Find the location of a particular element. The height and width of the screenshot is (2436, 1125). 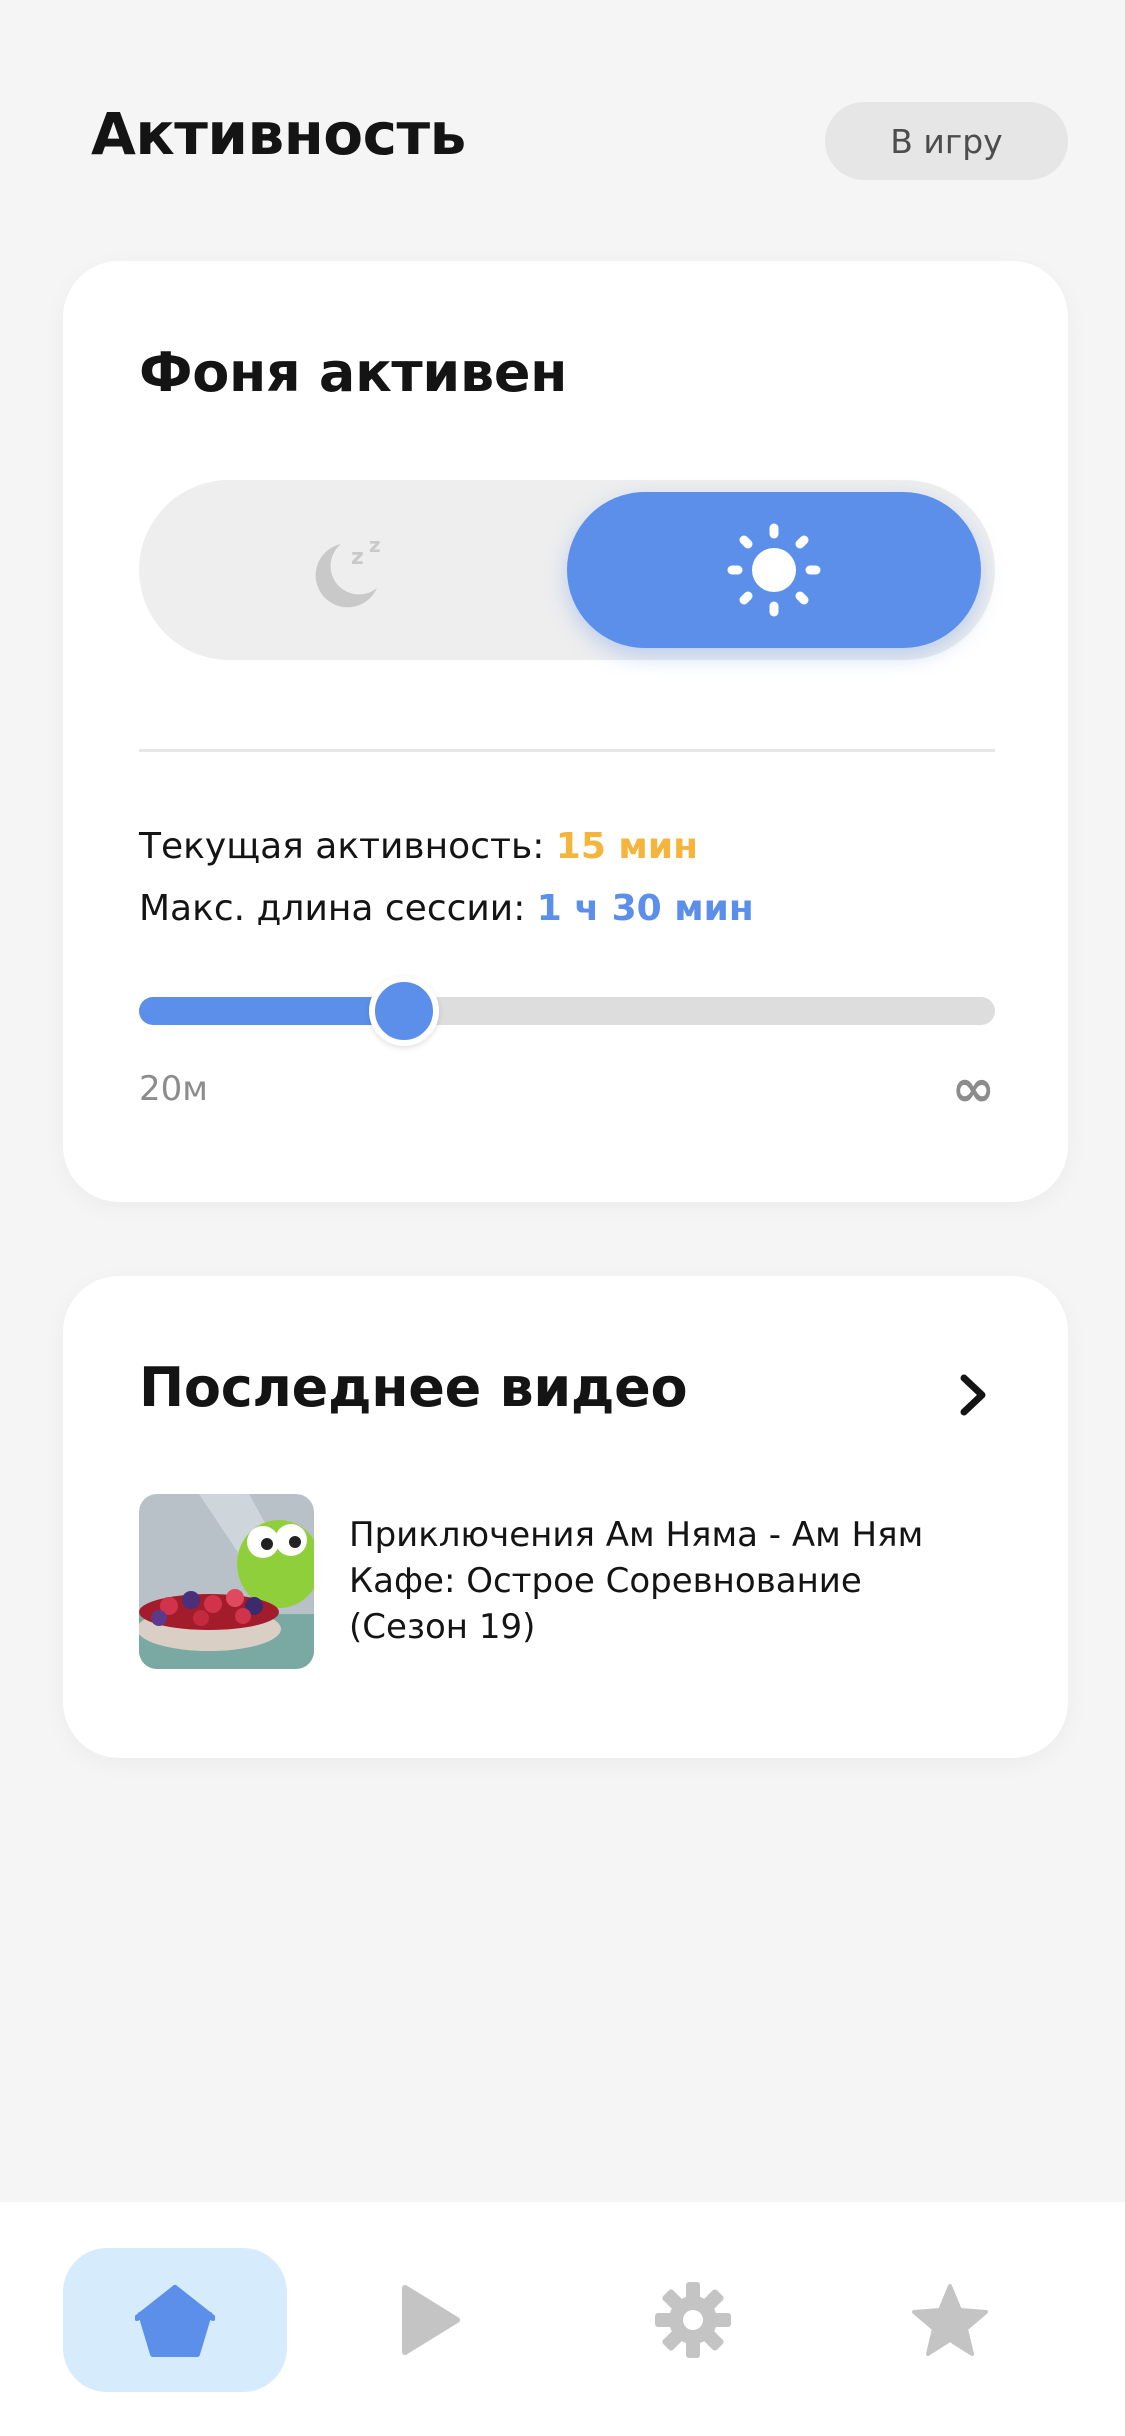

gear-icon is located at coordinates (693, 2320).